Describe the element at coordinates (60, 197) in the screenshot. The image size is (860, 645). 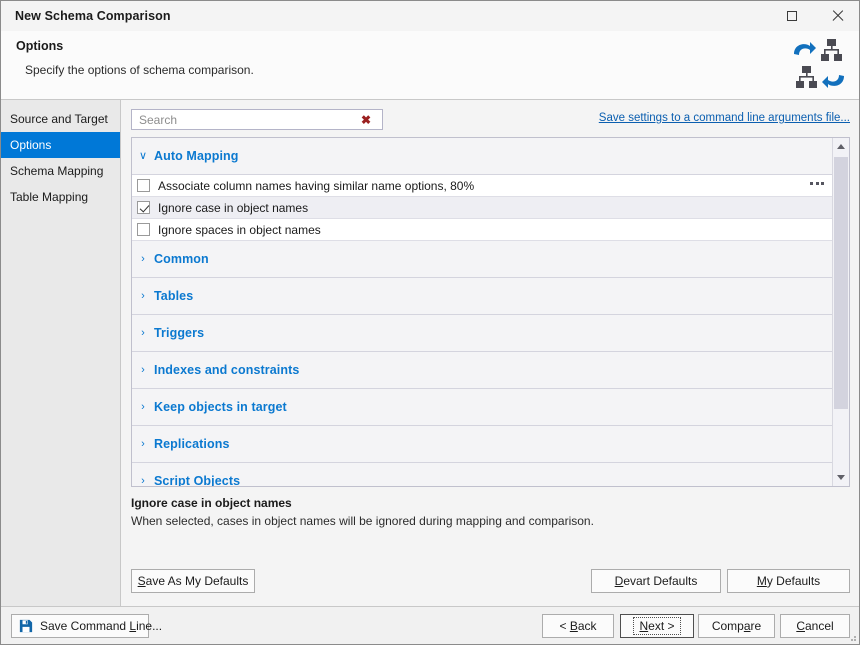
I see `sidebar-item-table-mapping: Table Mapping` at that location.